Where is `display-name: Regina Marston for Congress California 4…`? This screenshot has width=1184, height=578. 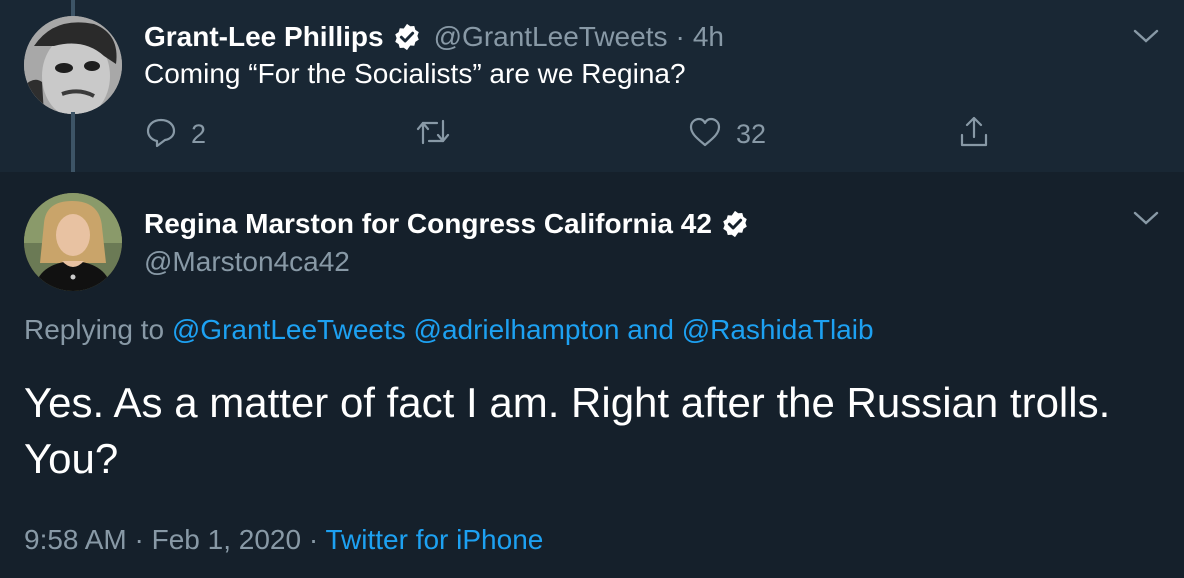
display-name: Regina Marston for Congress California 4… is located at coordinates (428, 224).